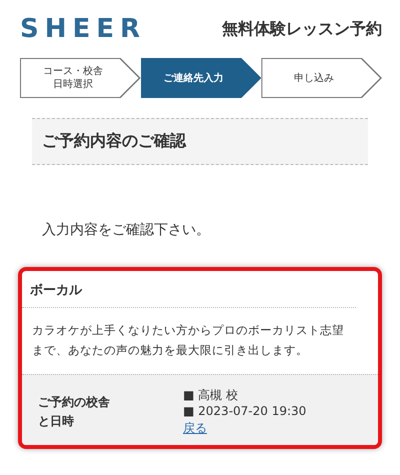  What do you see at coordinates (201, 78) in the screenshot?
I see `step-tab: ご連絡先入力` at bounding box center [201, 78].